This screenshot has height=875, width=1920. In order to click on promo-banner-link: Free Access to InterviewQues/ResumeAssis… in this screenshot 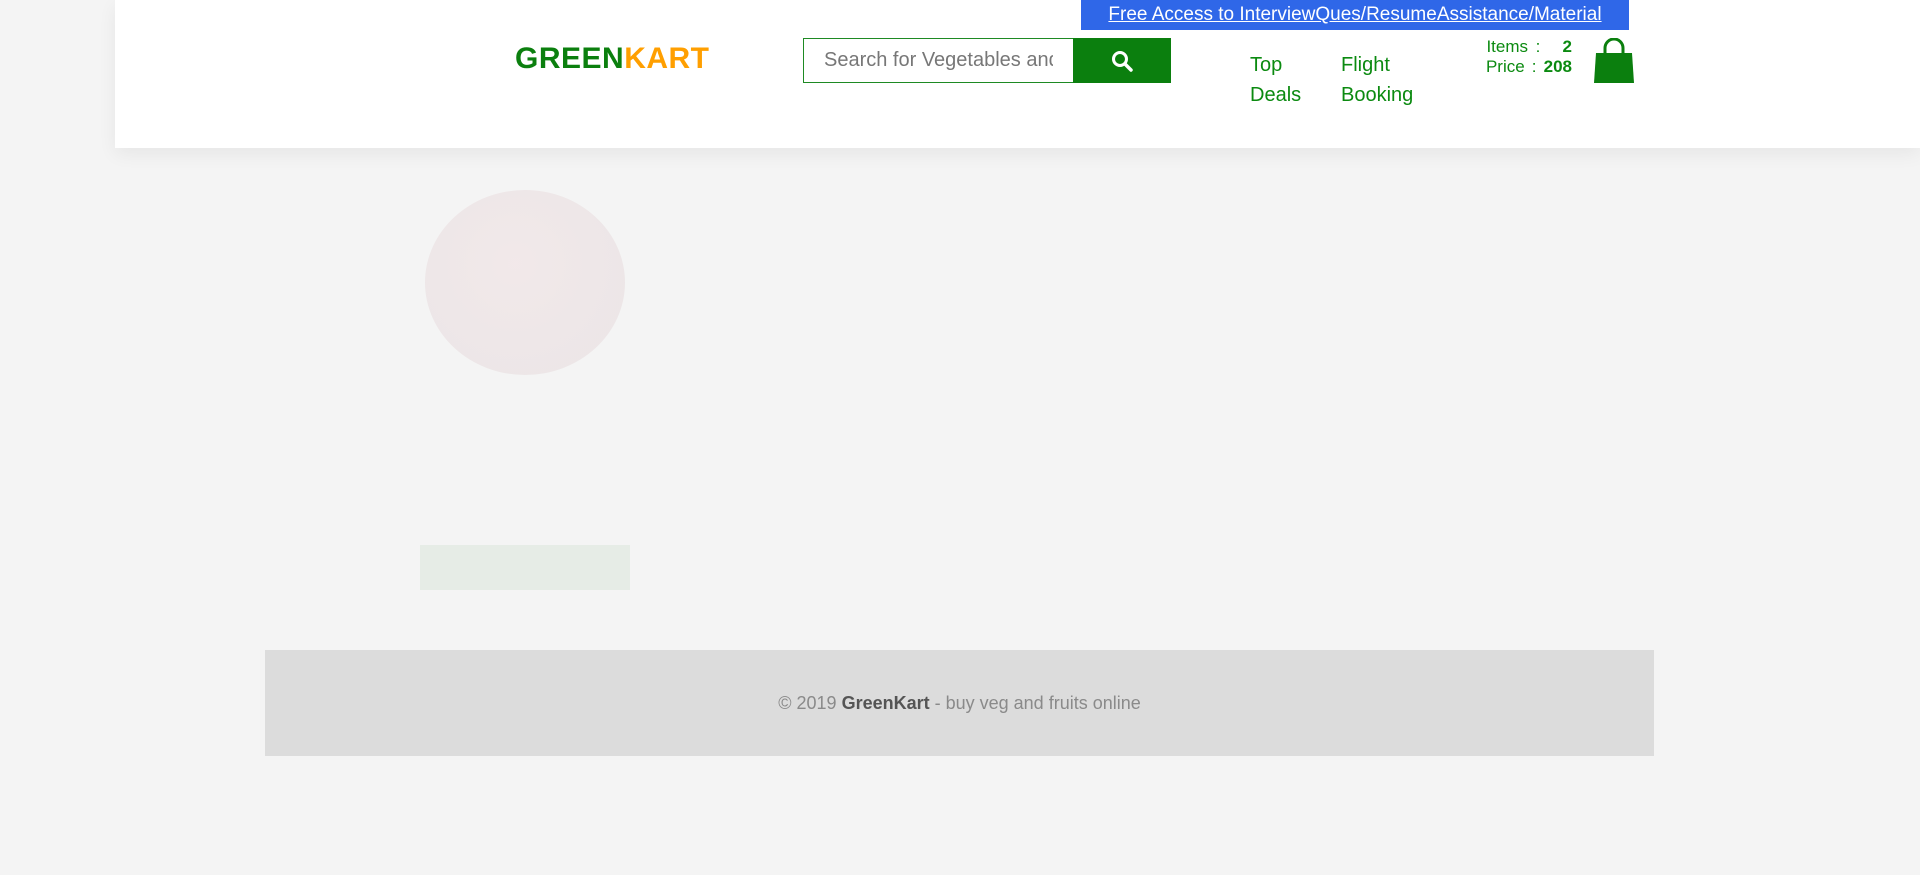, I will do `click(1355, 15)`.